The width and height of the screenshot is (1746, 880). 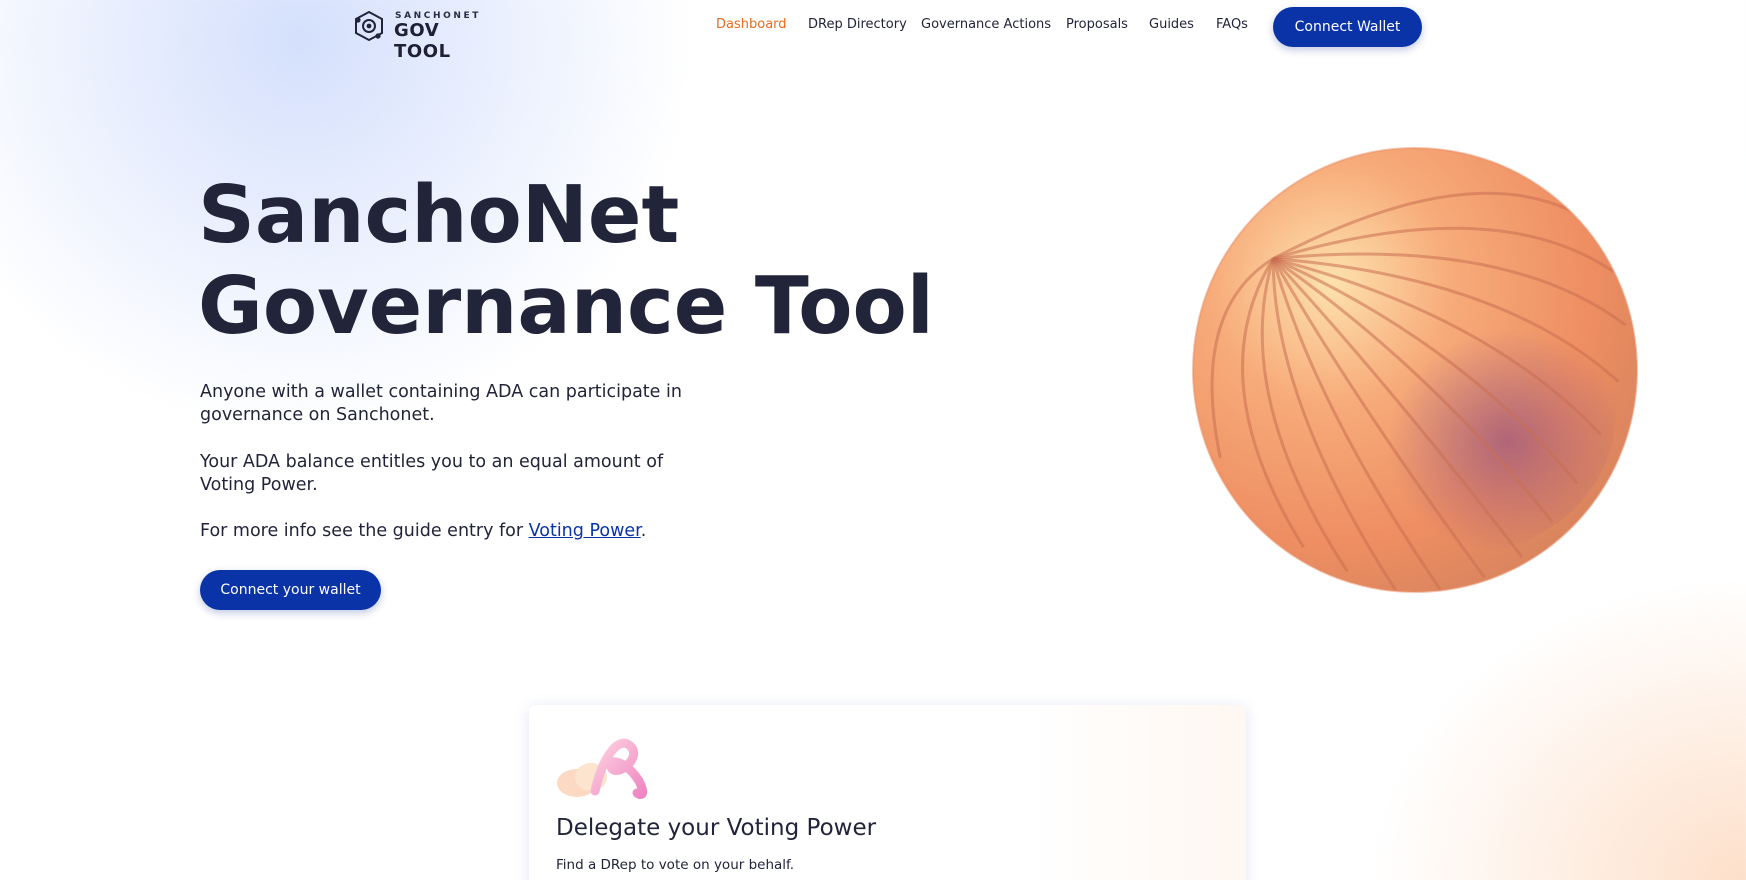 I want to click on card-title: Delegate your Voting Power, so click(x=716, y=828).